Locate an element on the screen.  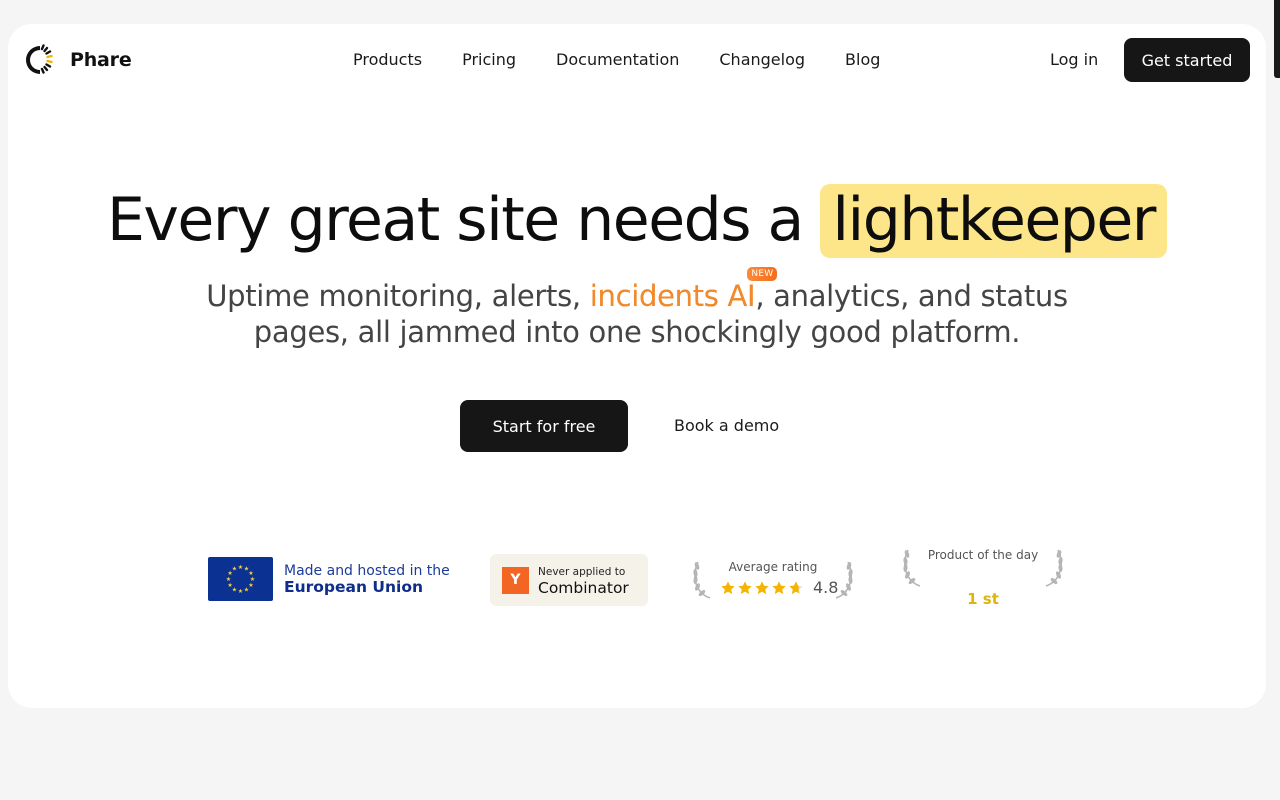
eu-badge-line-2: European Union is located at coordinates (354, 587).